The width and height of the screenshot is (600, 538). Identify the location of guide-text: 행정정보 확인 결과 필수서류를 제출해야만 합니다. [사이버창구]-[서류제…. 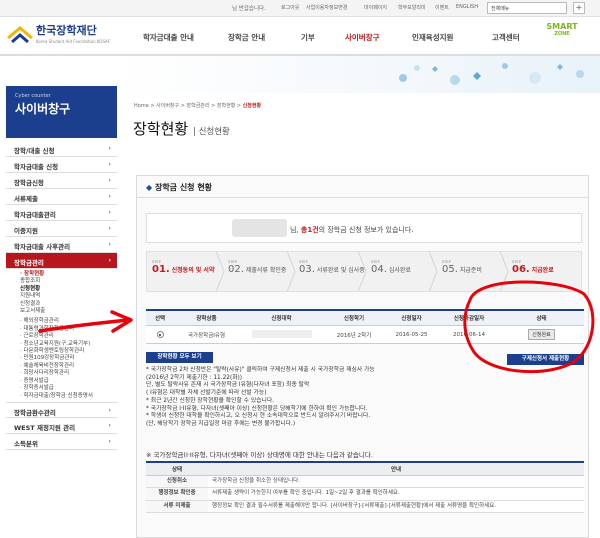
(396, 506).